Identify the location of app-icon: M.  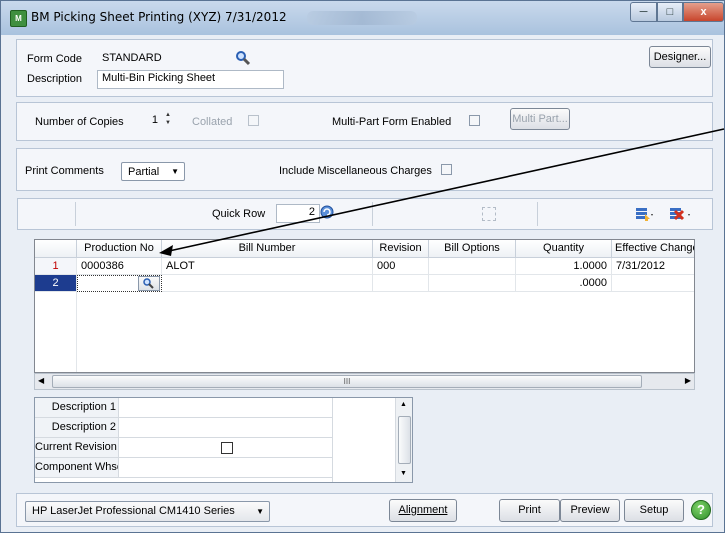
(18, 18).